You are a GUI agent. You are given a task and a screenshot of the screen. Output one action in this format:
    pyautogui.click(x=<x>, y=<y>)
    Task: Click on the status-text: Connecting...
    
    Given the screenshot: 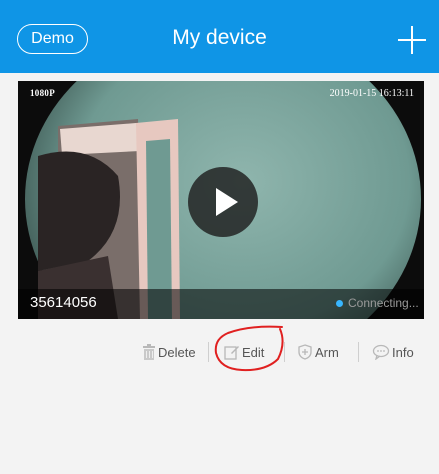 What is the action you would take?
    pyautogui.click(x=383, y=303)
    